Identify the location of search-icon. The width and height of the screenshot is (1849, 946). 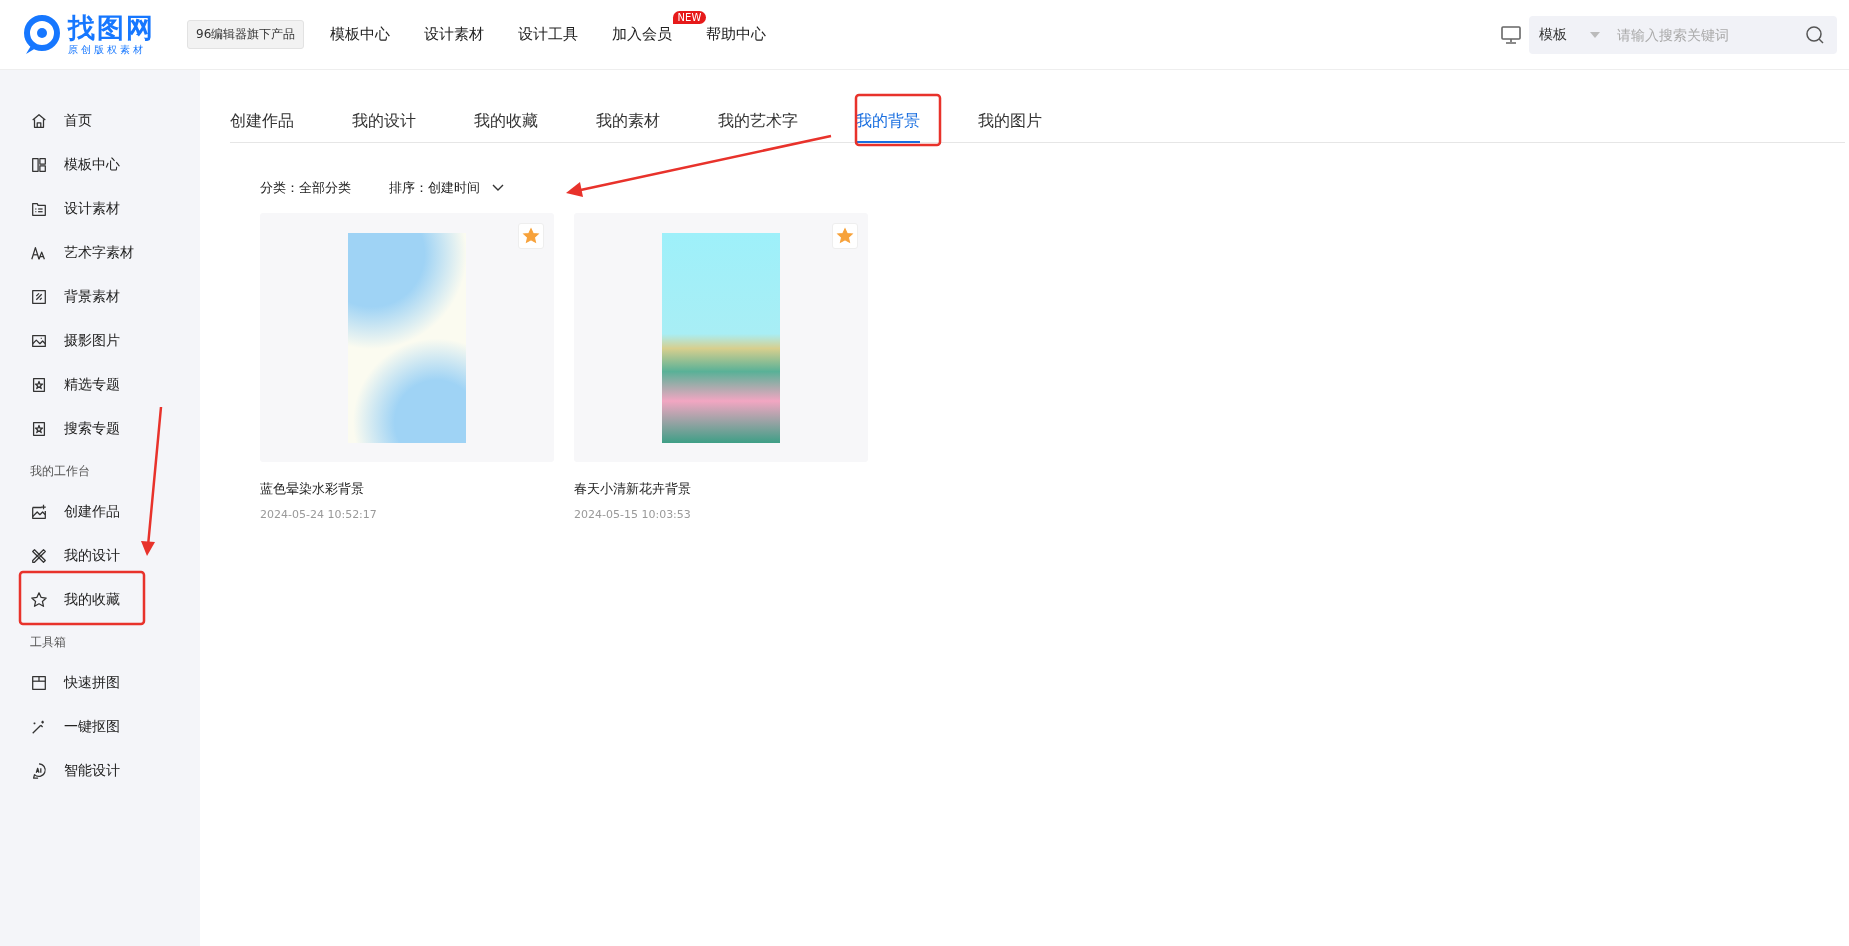
(1815, 34).